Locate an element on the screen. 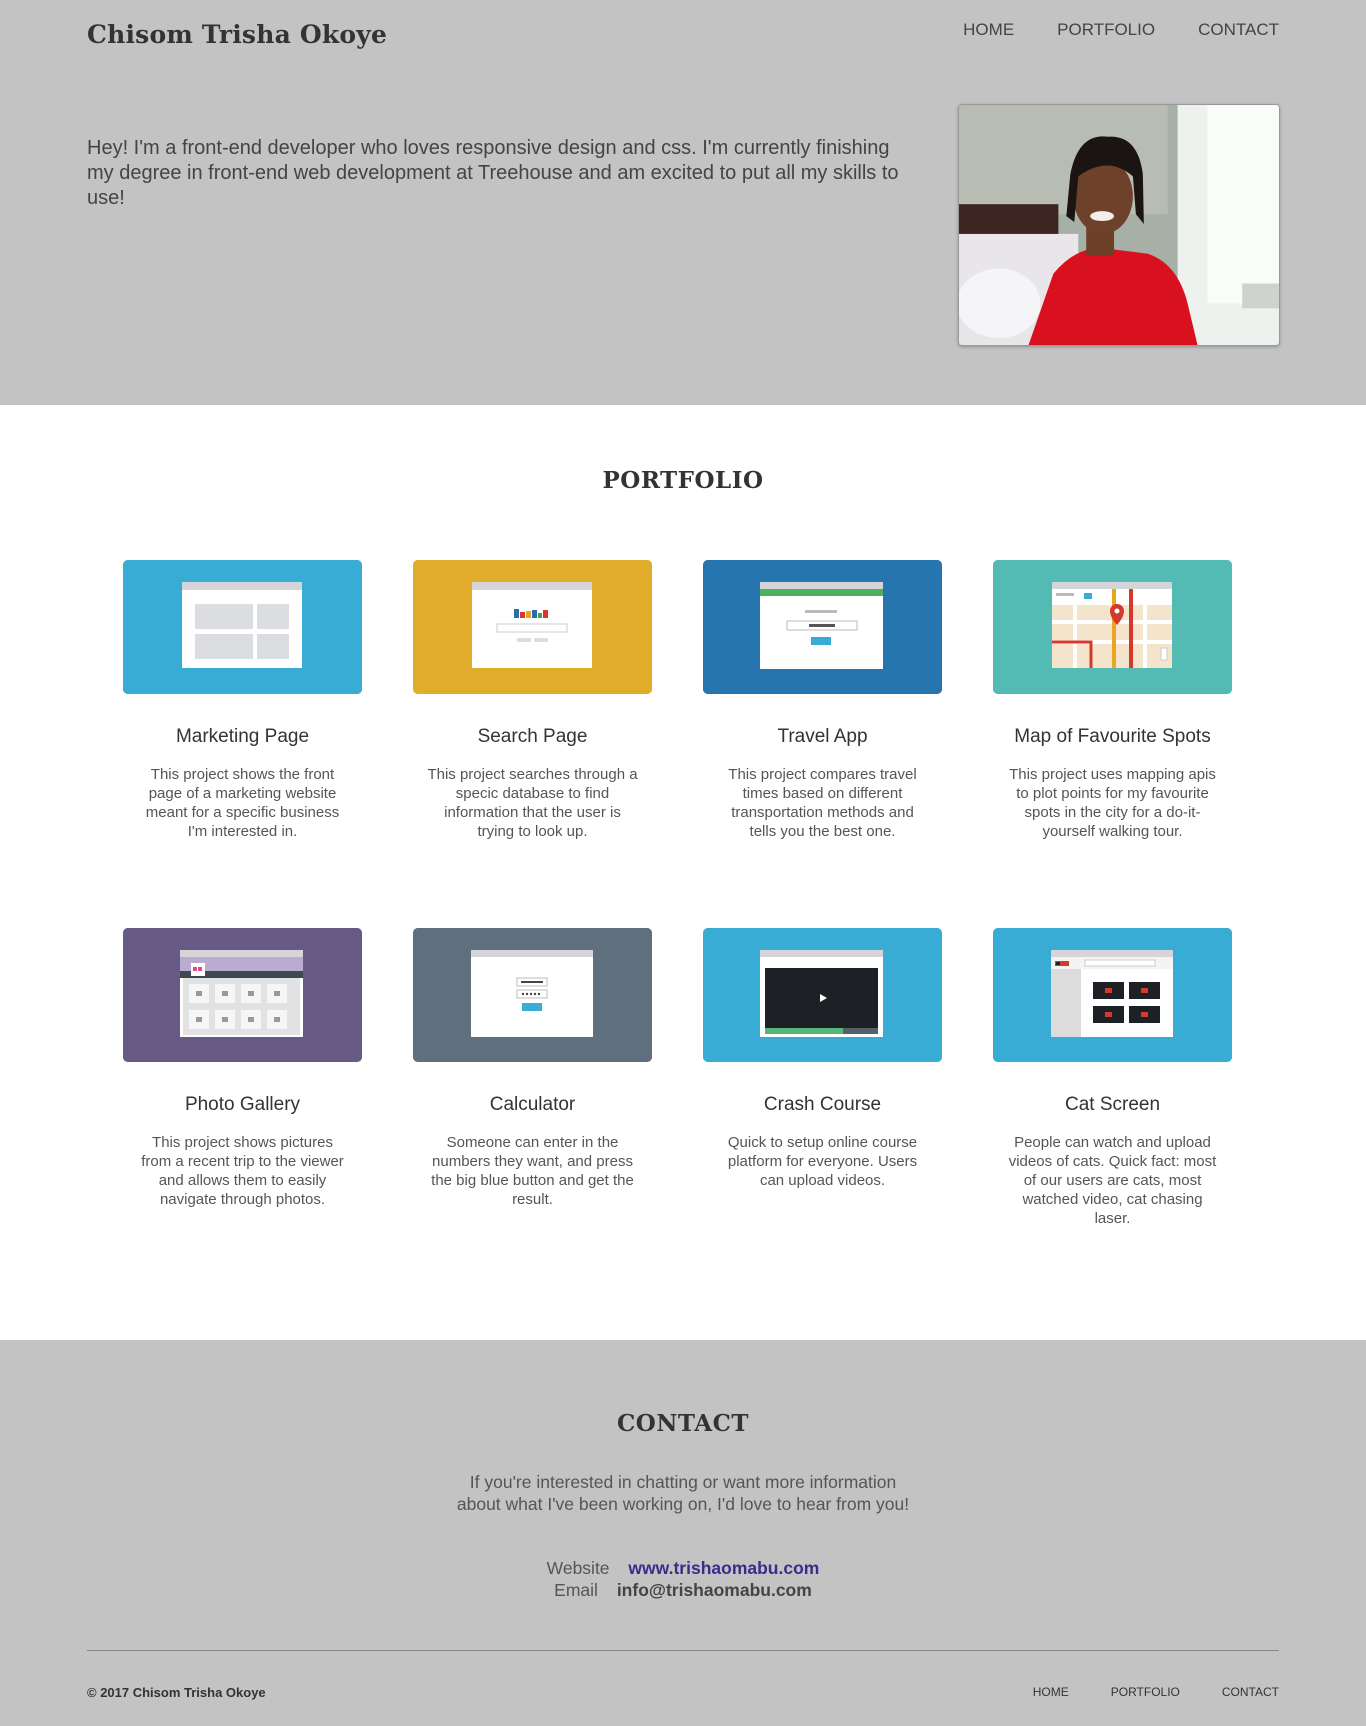  video-grid-icon is located at coordinates (1112, 995).